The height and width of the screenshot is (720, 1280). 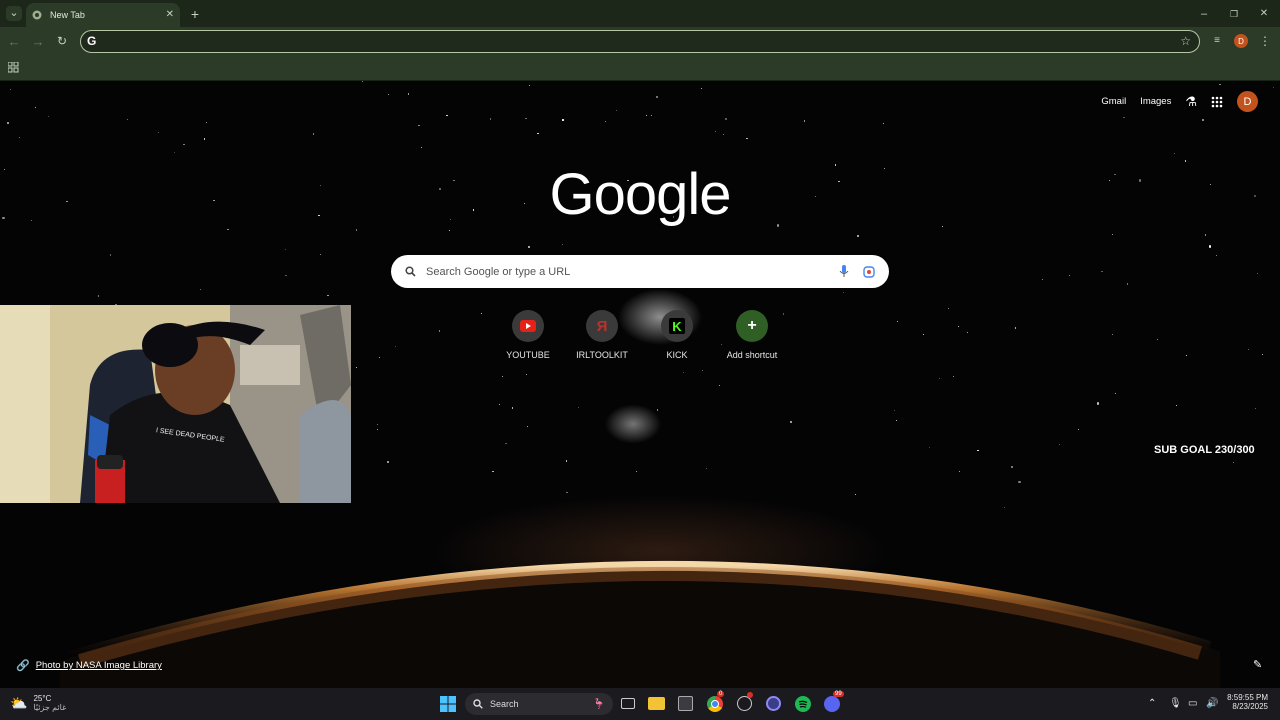 What do you see at coordinates (677, 335) in the screenshot?
I see `shortcut-kick: K KICK` at bounding box center [677, 335].